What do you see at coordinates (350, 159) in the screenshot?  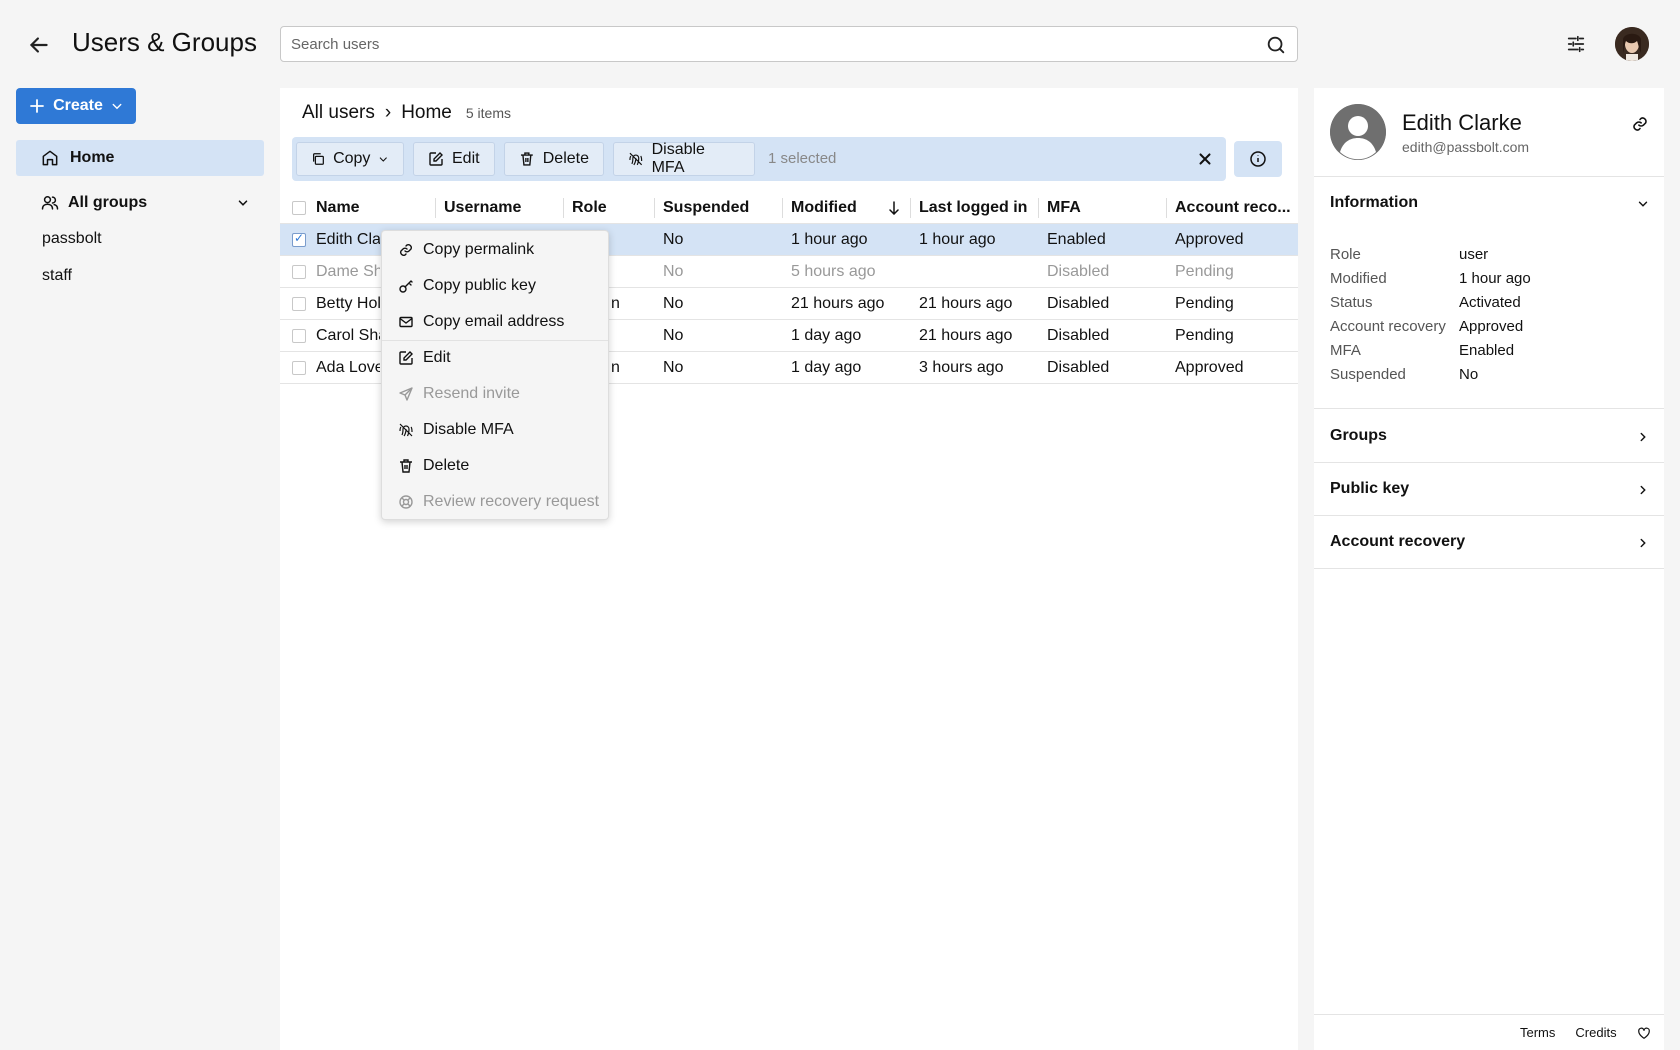 I see `copy-button: Copy` at bounding box center [350, 159].